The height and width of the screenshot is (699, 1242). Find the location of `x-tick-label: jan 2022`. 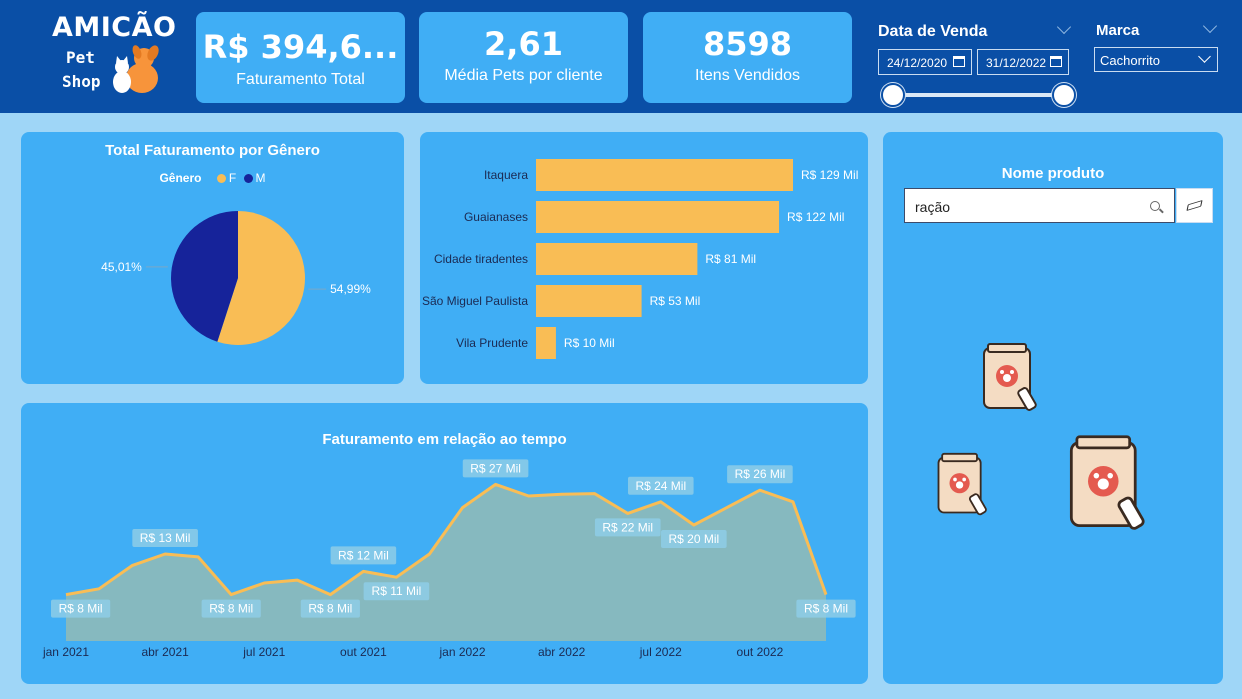

x-tick-label: jan 2022 is located at coordinates (461, 652).